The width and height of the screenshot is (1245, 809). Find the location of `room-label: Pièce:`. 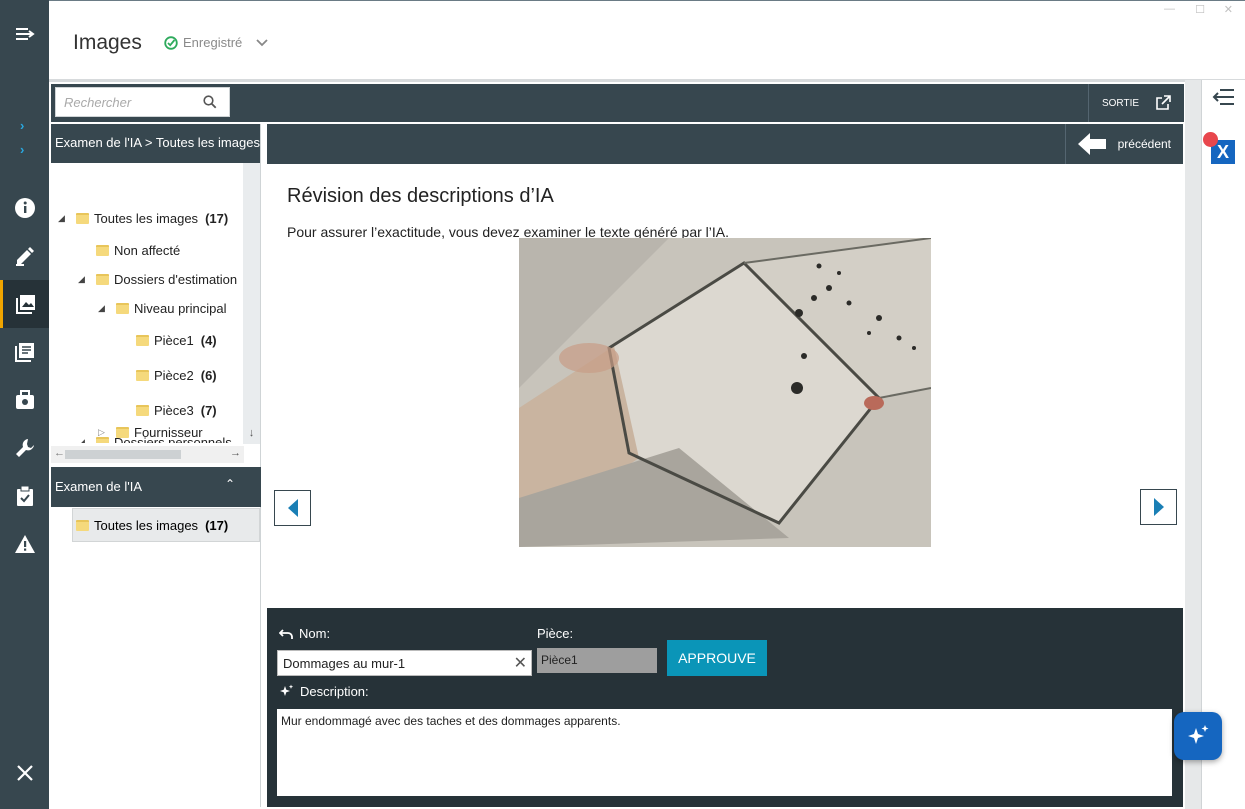

room-label: Pièce: is located at coordinates (555, 633).